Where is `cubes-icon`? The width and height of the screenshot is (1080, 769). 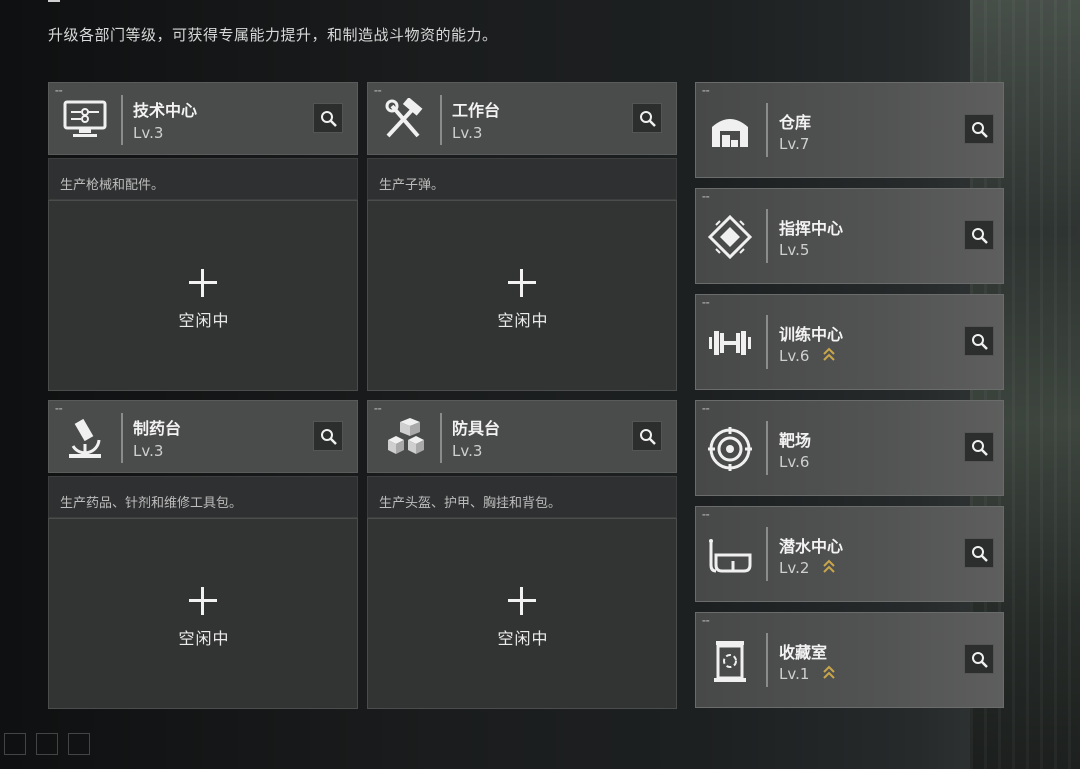
cubes-icon is located at coordinates (405, 438).